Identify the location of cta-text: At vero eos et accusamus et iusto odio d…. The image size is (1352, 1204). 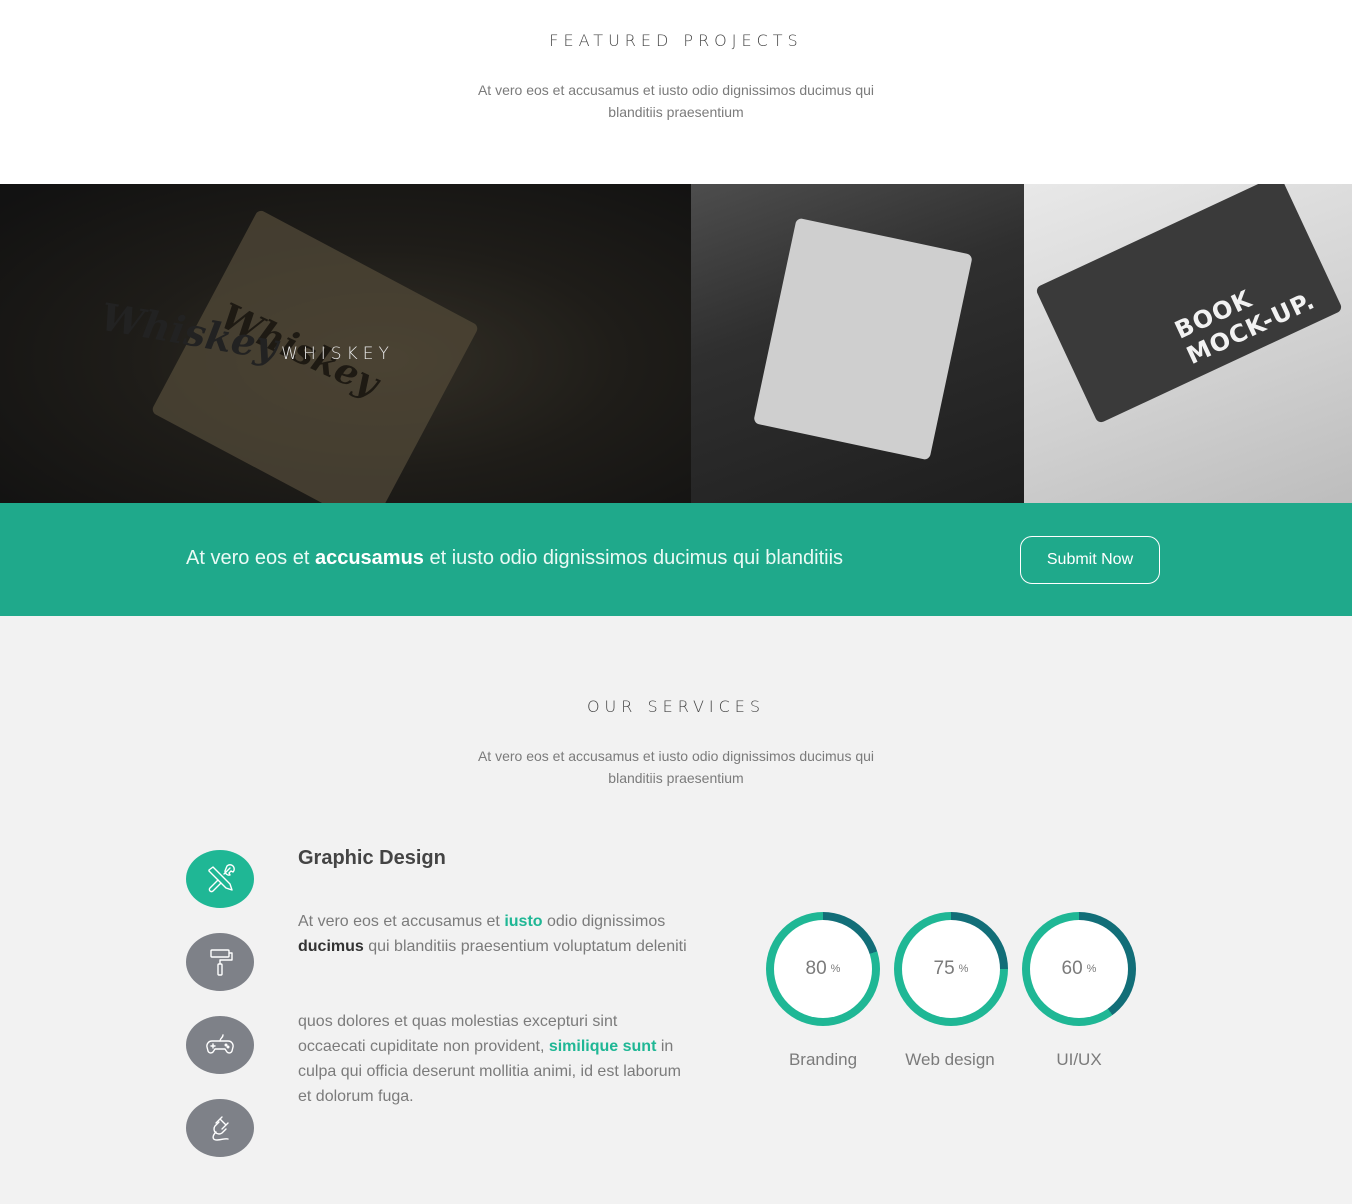
(514, 558).